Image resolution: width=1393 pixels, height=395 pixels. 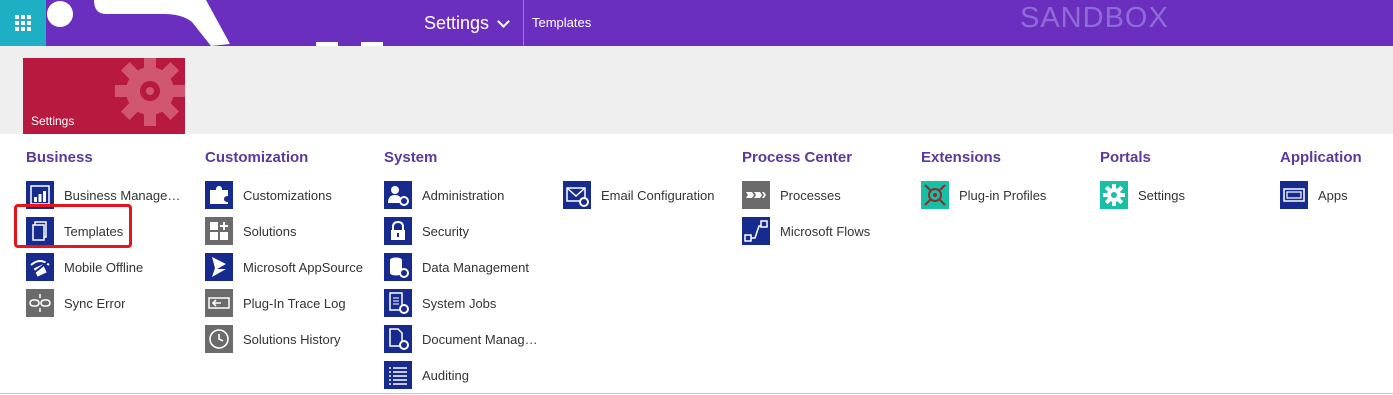 What do you see at coordinates (475, 267) in the screenshot?
I see `menu-item-label: Data Management` at bounding box center [475, 267].